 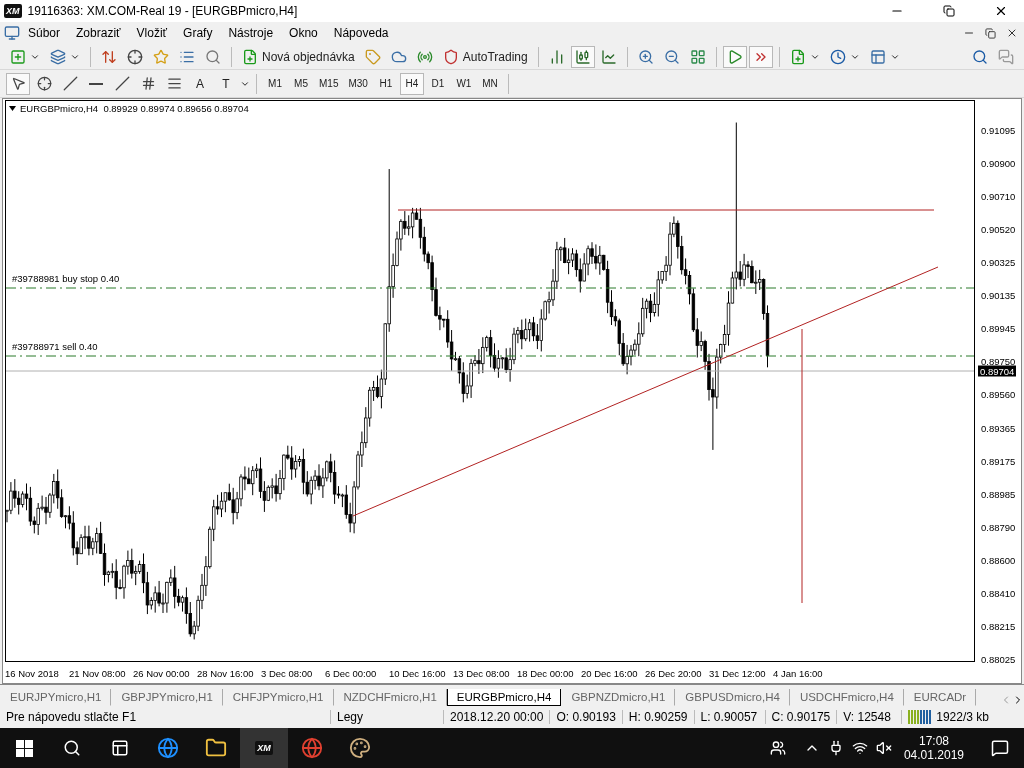 What do you see at coordinates (387, 717) in the screenshot?
I see `profile-name: Legy` at bounding box center [387, 717].